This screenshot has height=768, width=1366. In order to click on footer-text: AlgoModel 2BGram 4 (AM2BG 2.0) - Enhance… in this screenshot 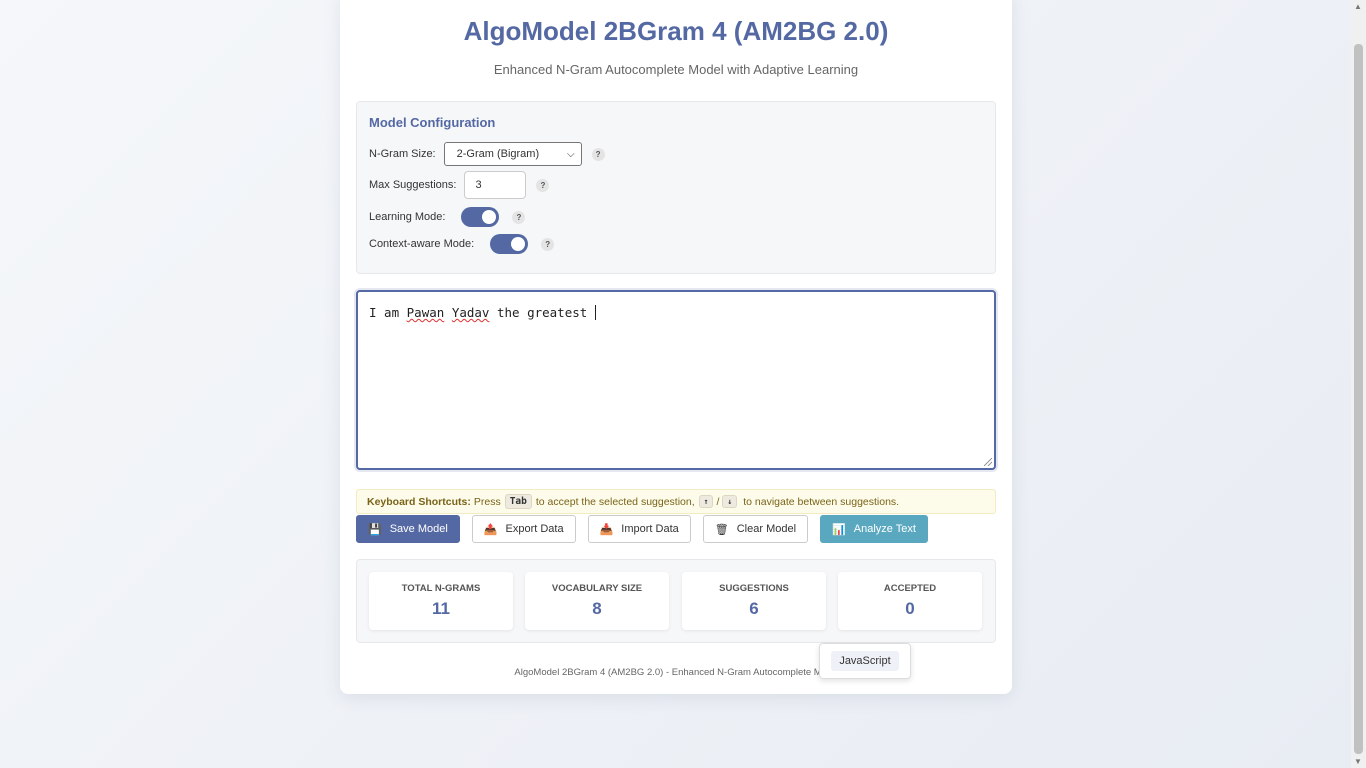, I will do `click(676, 672)`.